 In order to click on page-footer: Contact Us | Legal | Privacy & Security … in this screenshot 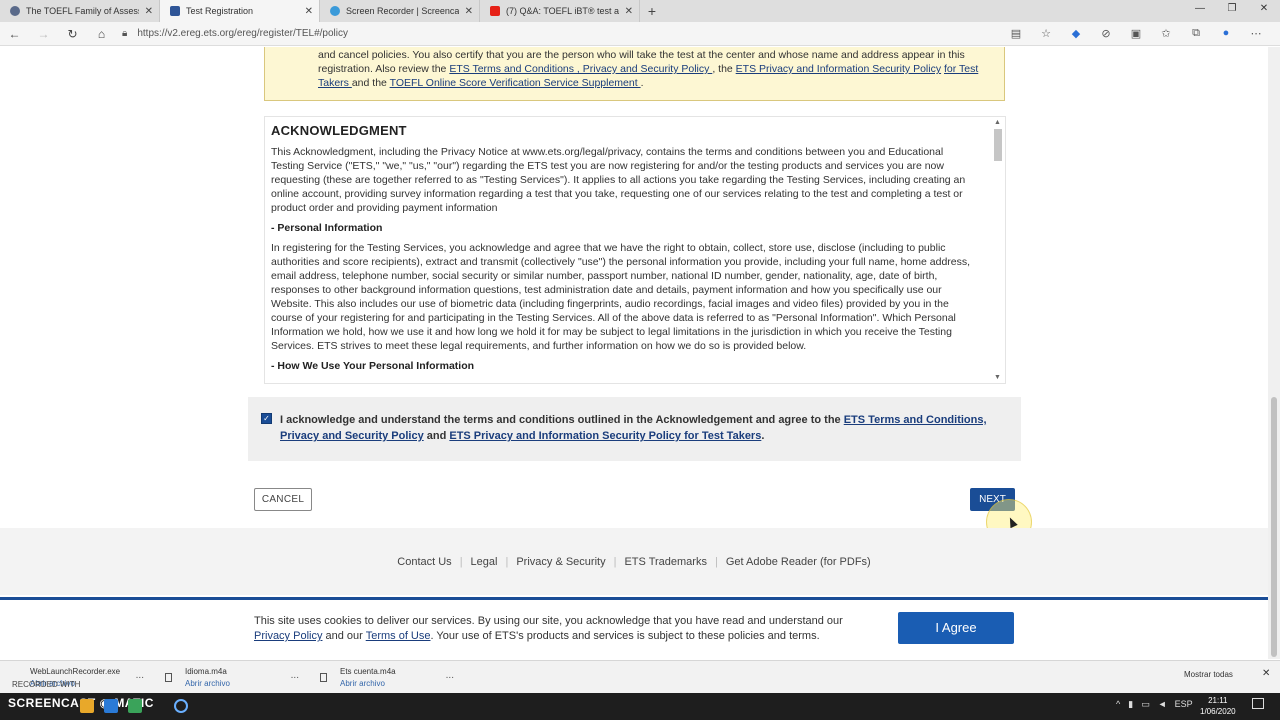, I will do `click(634, 561)`.